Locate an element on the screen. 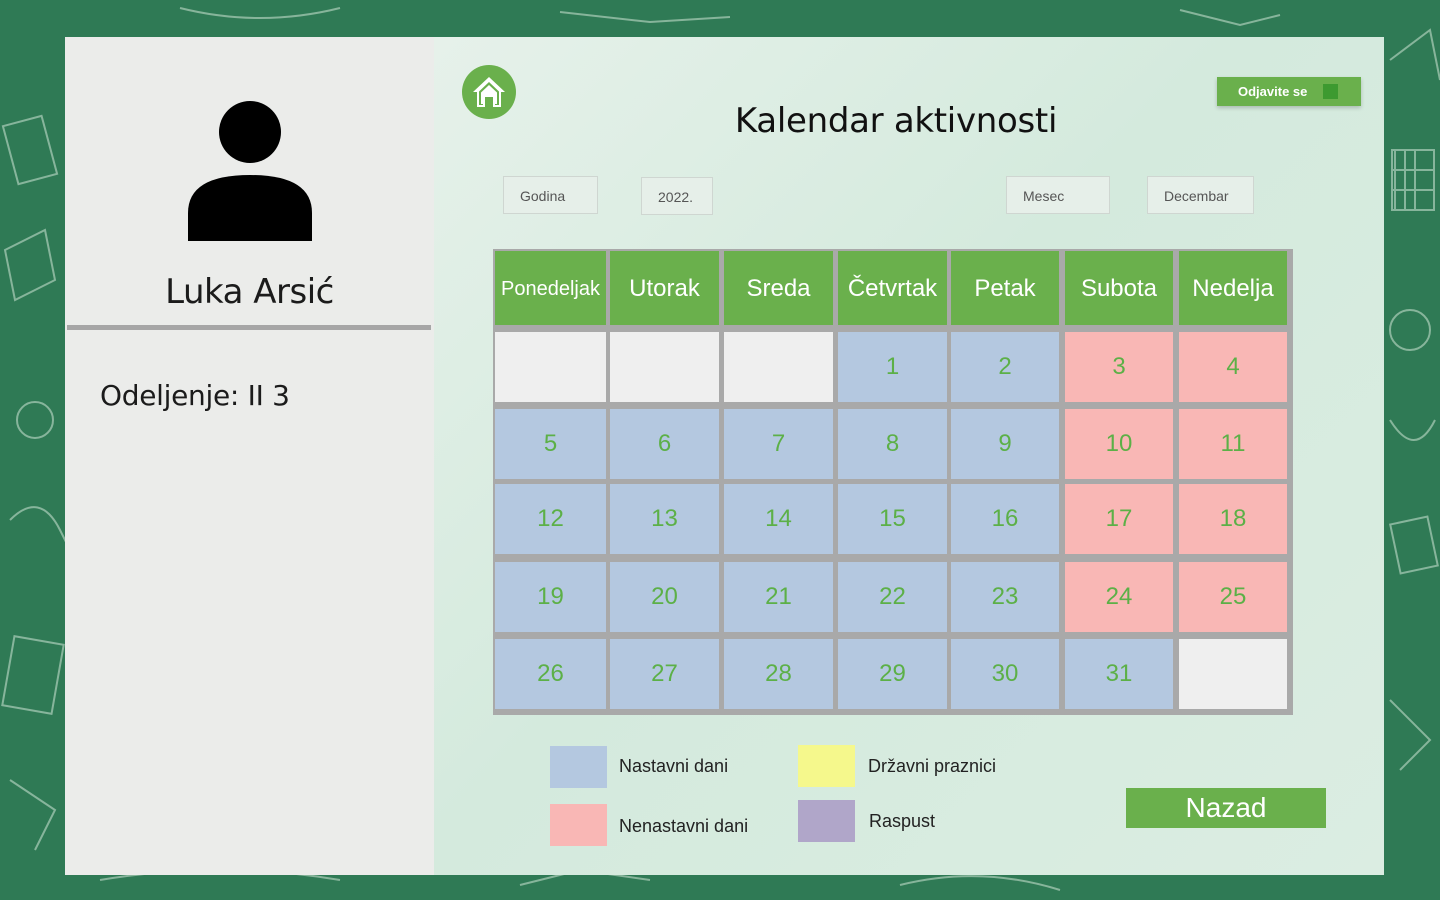  year-label: Godina is located at coordinates (550, 195).